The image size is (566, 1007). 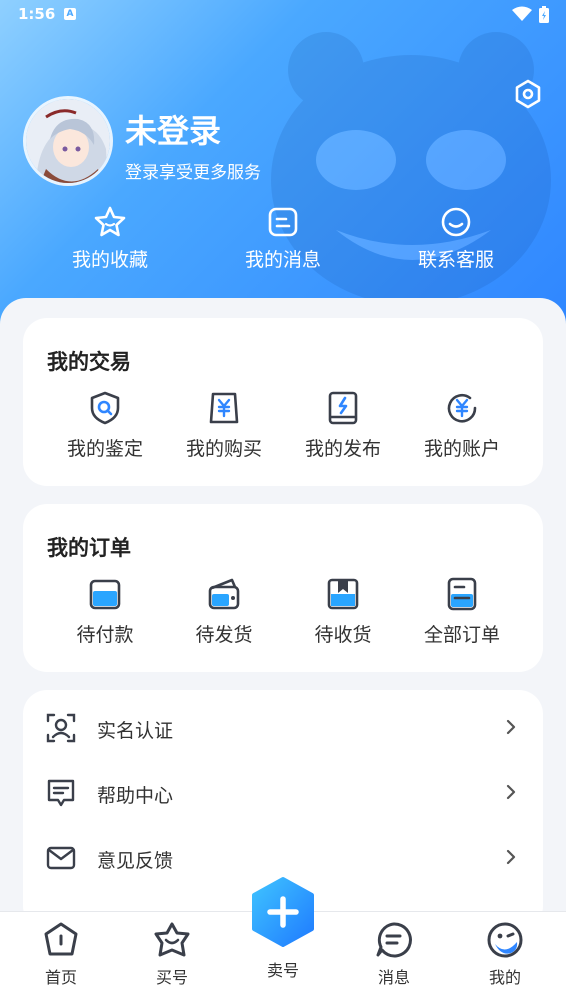 What do you see at coordinates (172, 939) in the screenshot?
I see `buy-icon` at bounding box center [172, 939].